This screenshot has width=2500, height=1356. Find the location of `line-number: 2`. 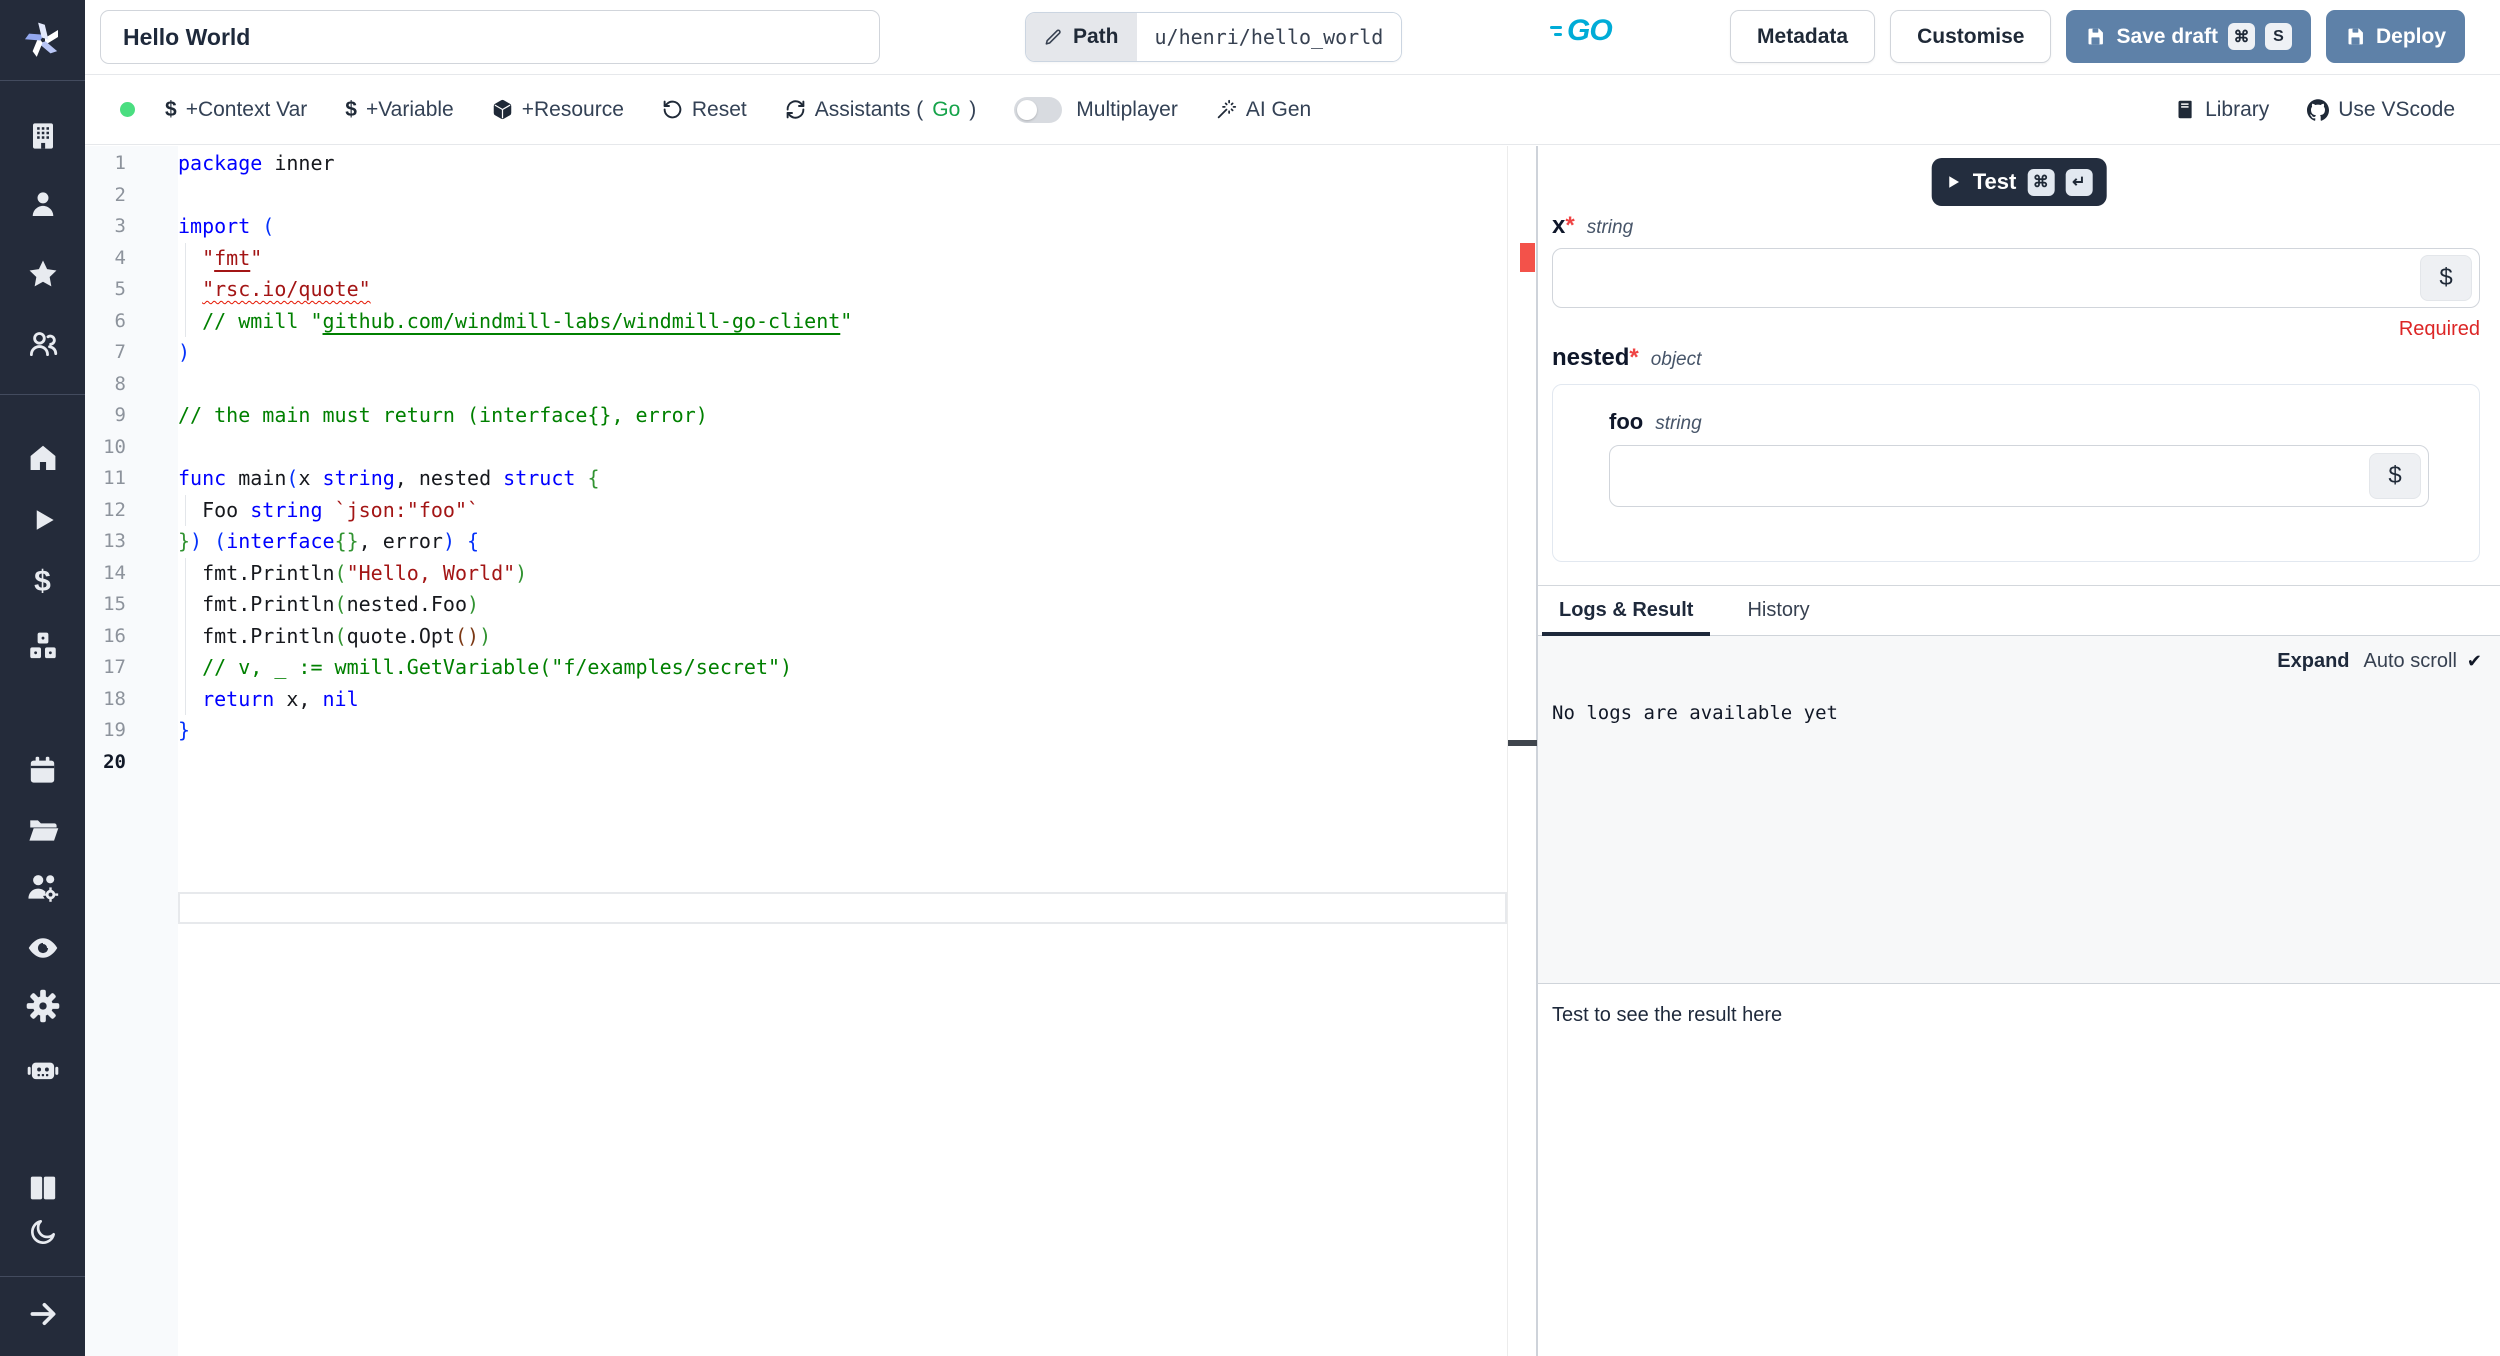

line-number: 2 is located at coordinates (120, 194).